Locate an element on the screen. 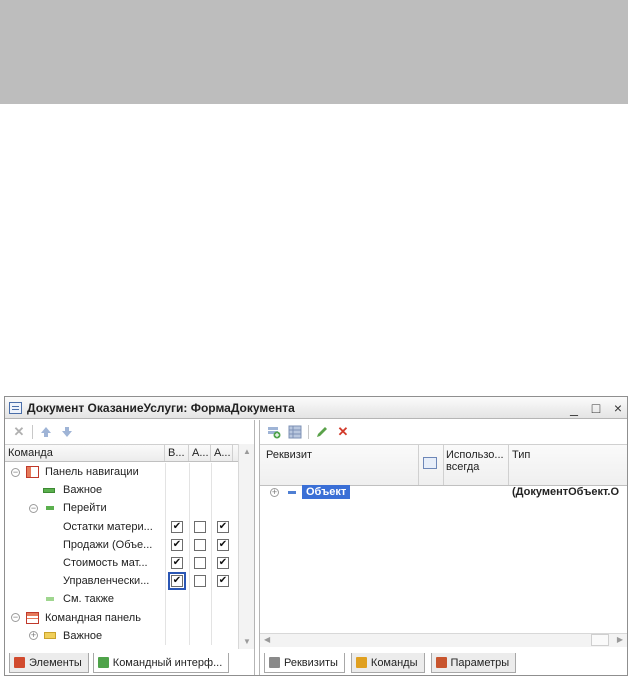  tab-label: Параметры is located at coordinates (480, 662).